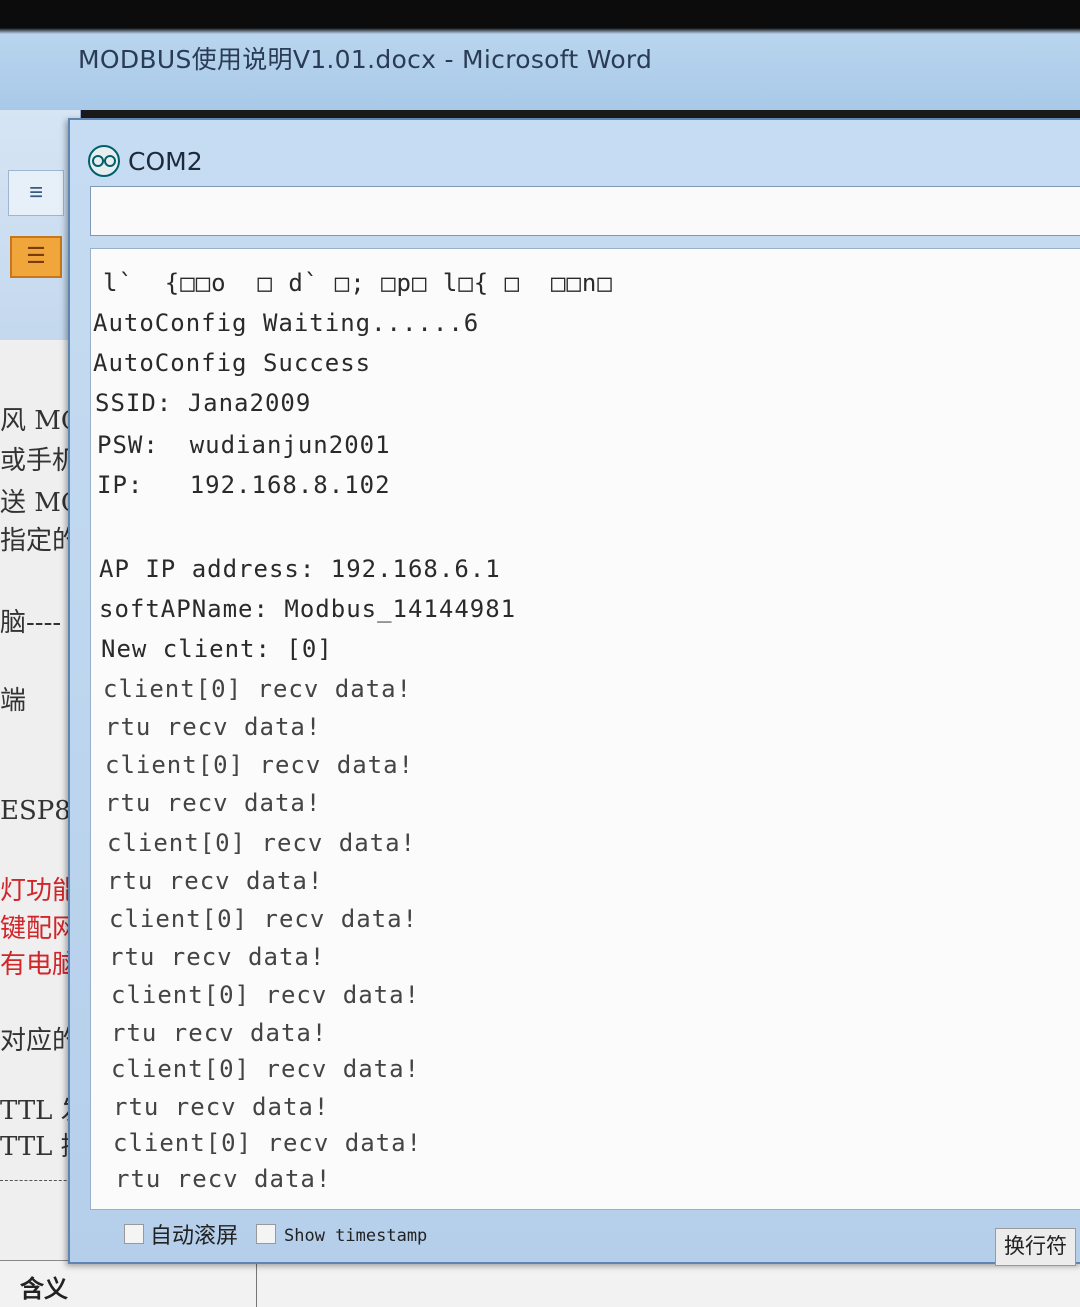 This screenshot has height=1307, width=1080. What do you see at coordinates (217, 649) in the screenshot?
I see `serial-output-line: New client: [0]` at bounding box center [217, 649].